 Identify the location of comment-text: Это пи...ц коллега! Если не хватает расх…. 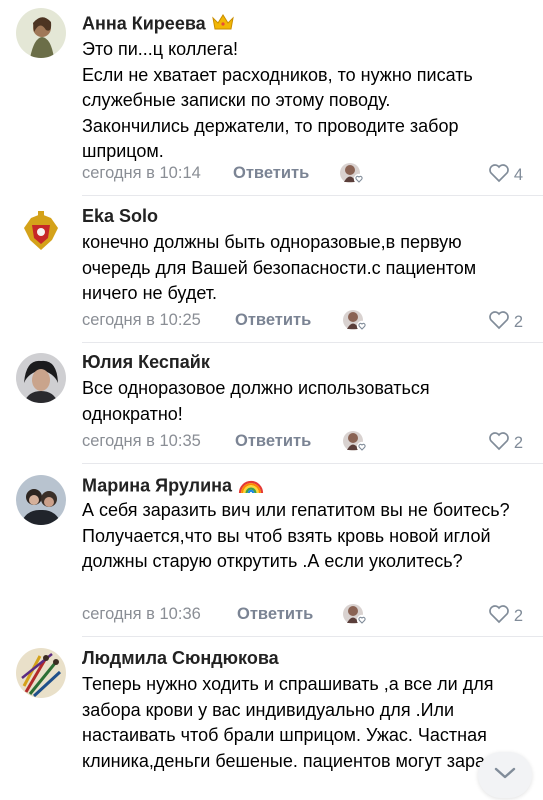
(277, 100).